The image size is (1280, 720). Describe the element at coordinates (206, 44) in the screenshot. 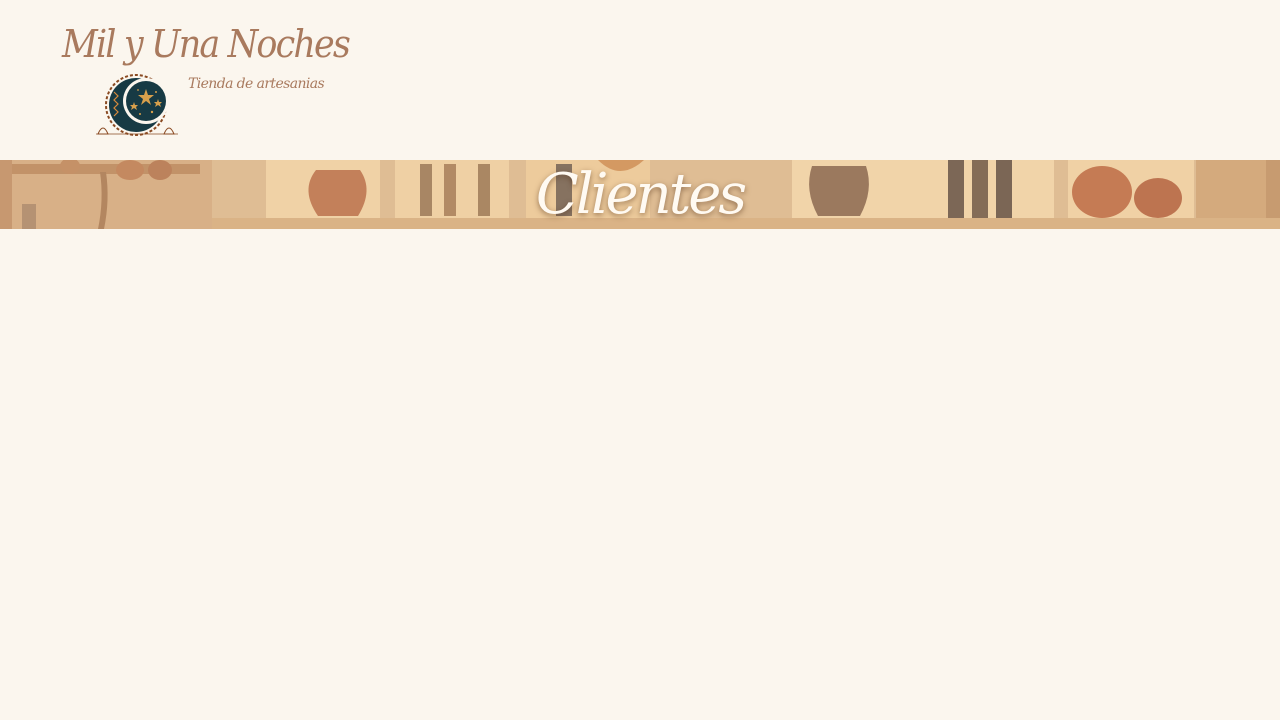

I see `brand-name: Mil y Una Noches` at that location.